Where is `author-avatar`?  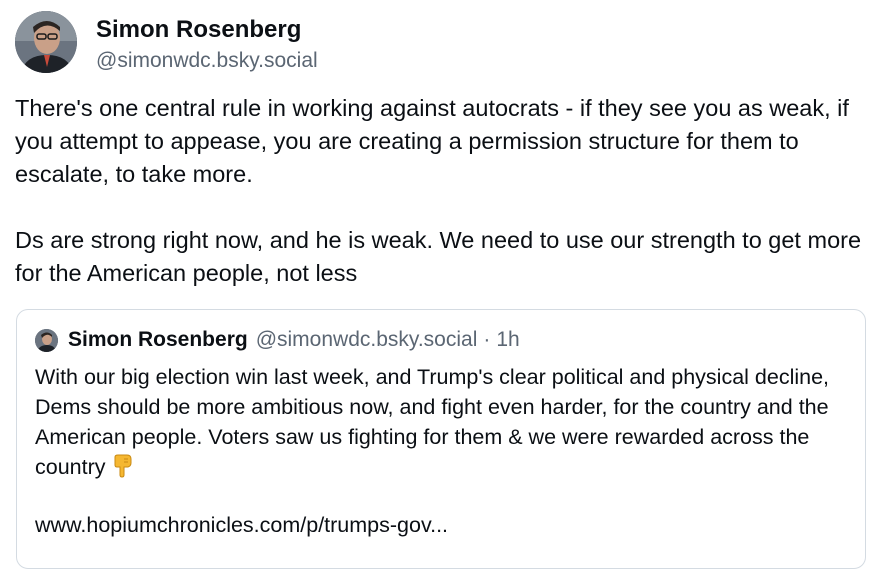
author-avatar is located at coordinates (46, 42).